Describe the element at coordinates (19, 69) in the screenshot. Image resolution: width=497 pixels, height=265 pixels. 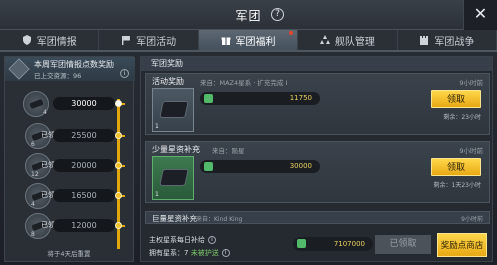
I see `legion-emblem-icon` at that location.